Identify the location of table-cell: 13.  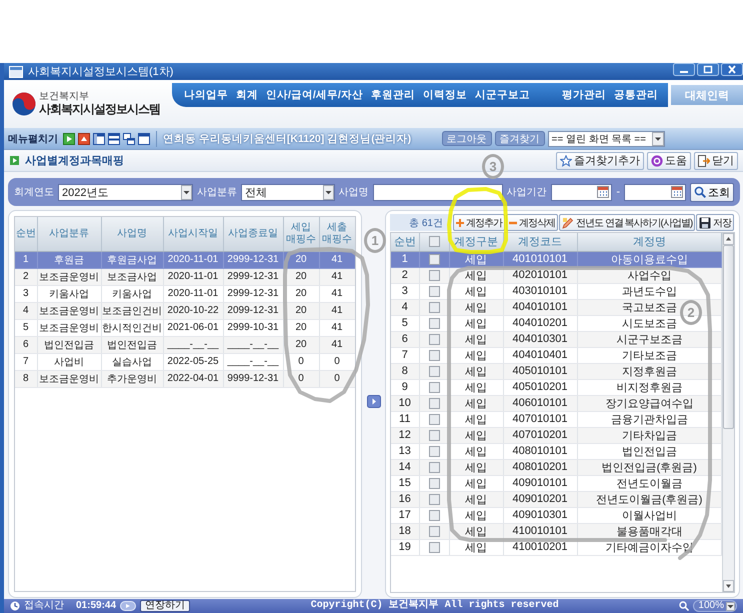
(405, 451).